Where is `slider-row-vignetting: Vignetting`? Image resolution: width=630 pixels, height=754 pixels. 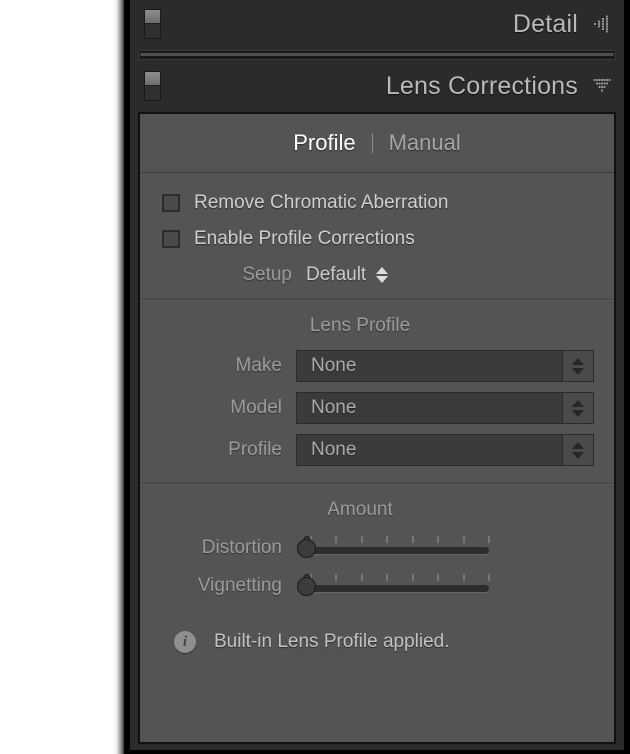 slider-row-vignetting: Vignetting is located at coordinates (377, 586).